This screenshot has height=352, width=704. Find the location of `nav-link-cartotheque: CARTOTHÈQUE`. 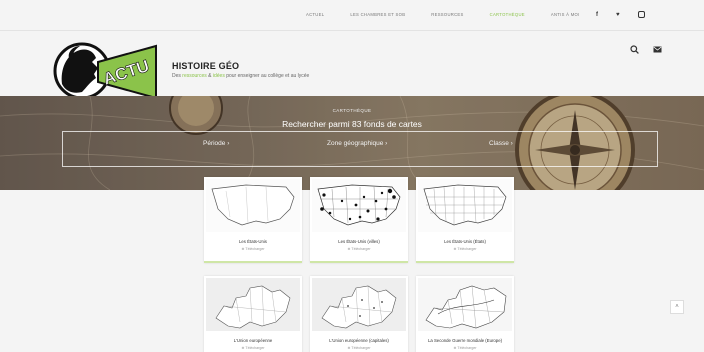

nav-link-cartotheque: CARTOTHÈQUE is located at coordinates (507, 14).